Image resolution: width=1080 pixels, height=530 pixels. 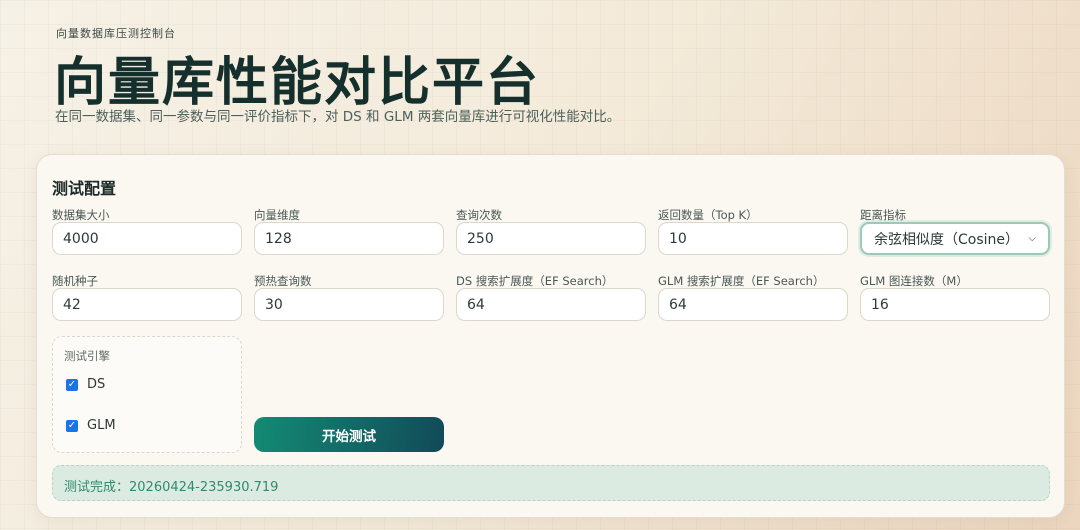 I want to click on seed-field: 随机种子 42, so click(x=147, y=297).